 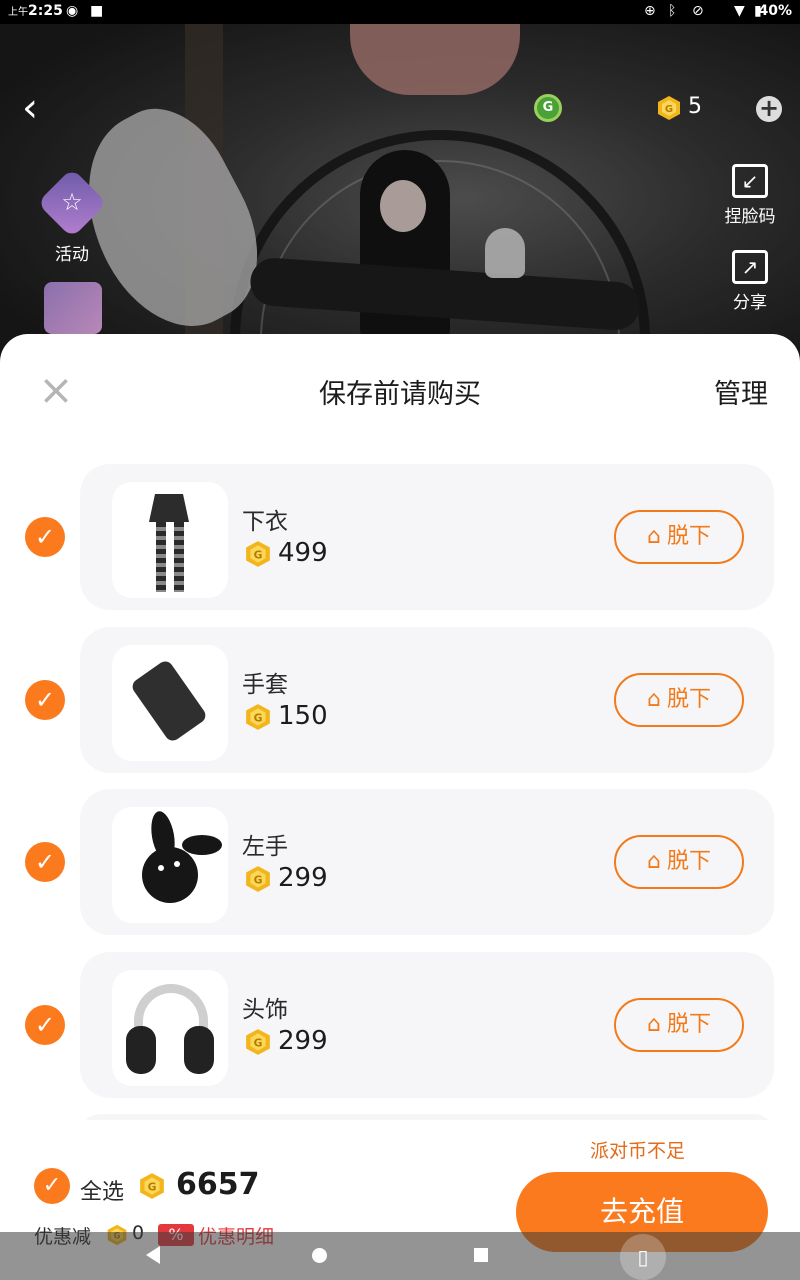 I want to click on nav-recents-icon, so click(x=481, y=1255).